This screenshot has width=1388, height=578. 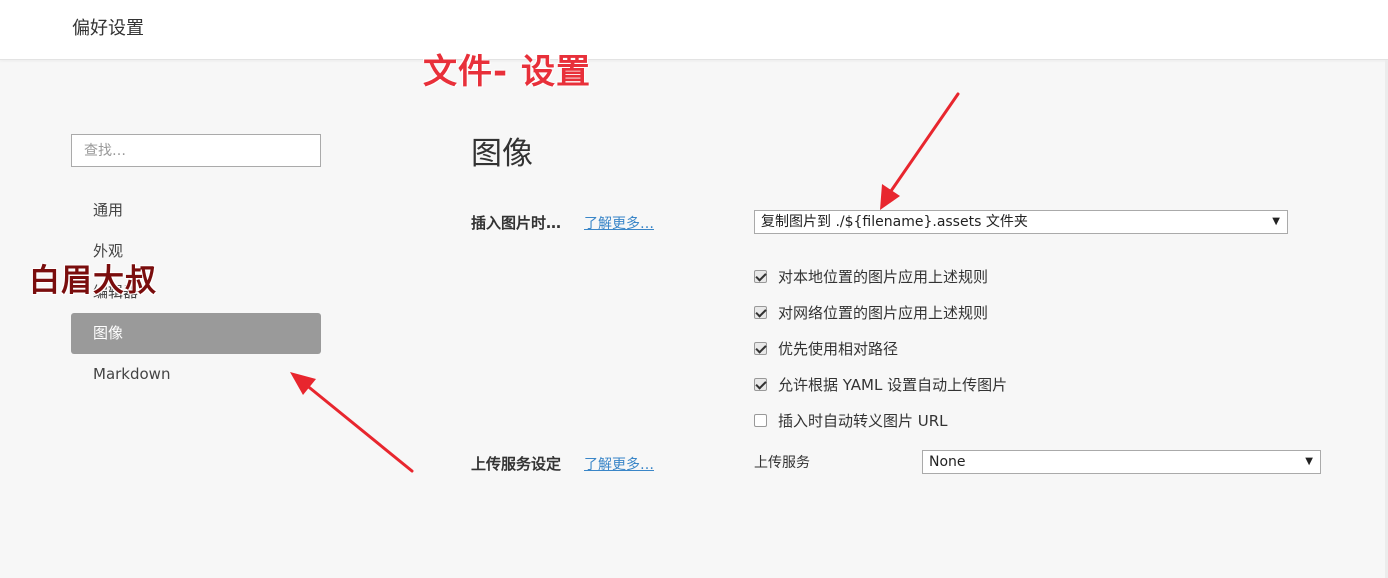 I want to click on arrow-to-image-nav-icon, so click(x=352, y=422).